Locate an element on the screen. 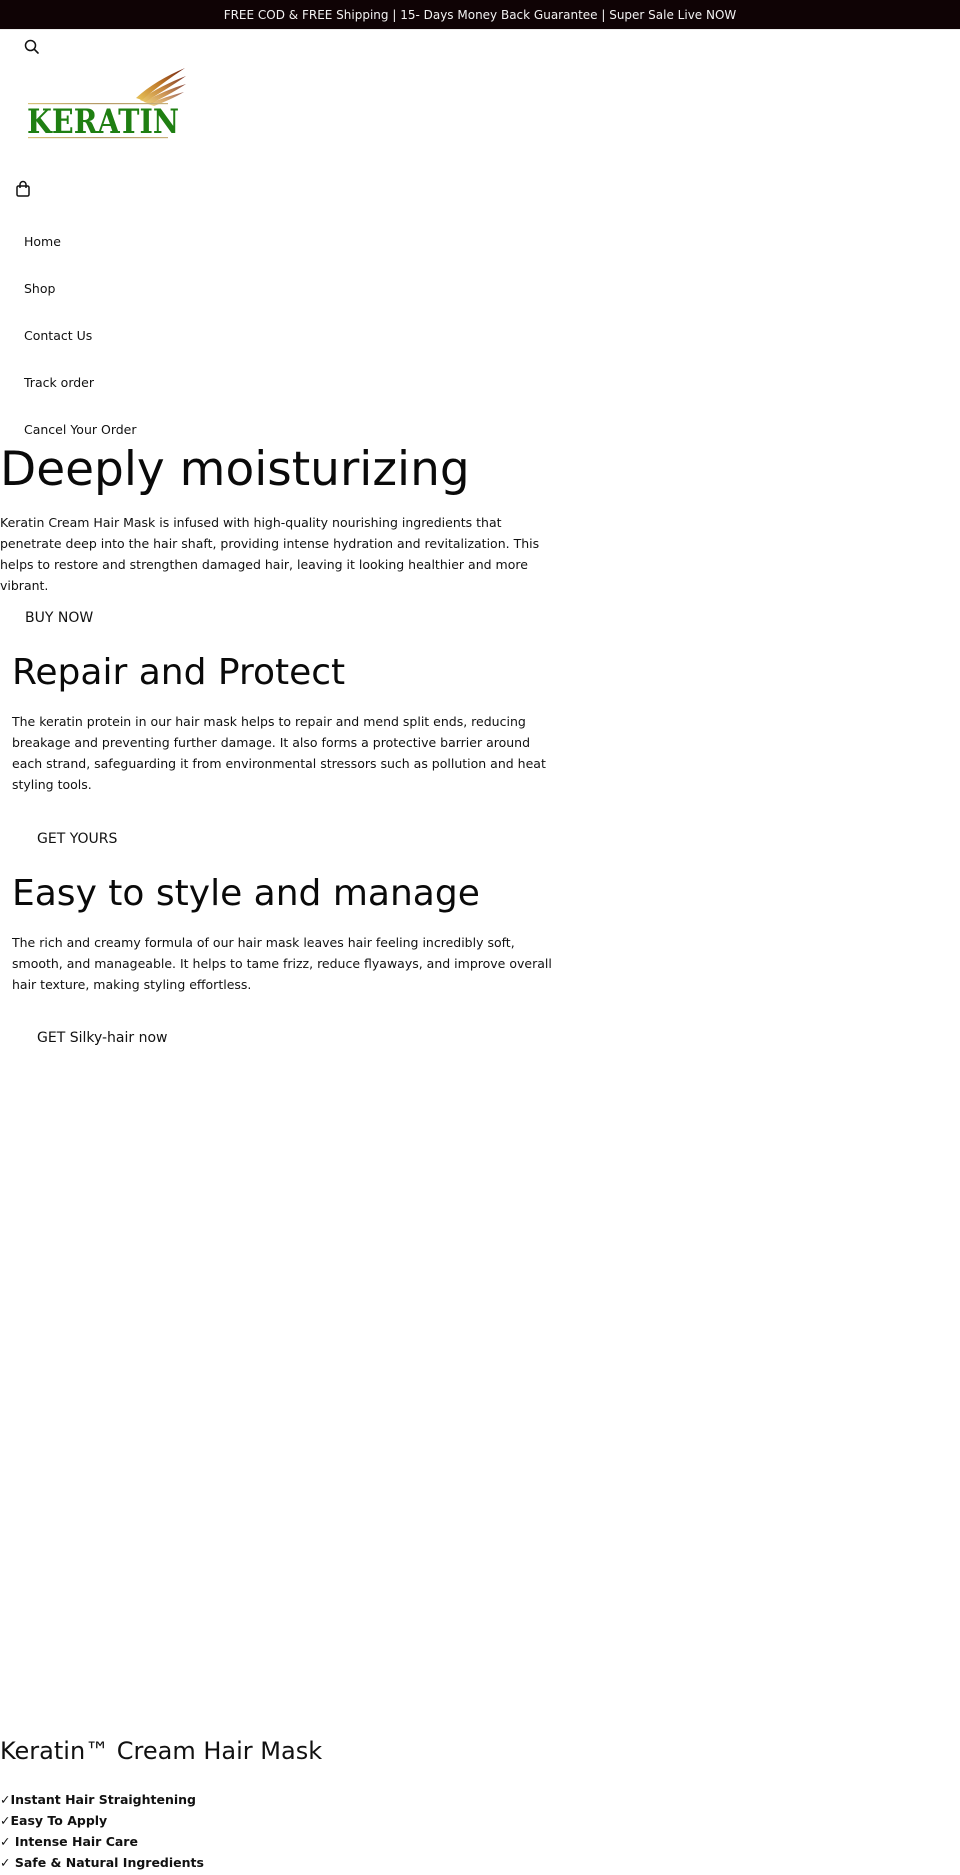  section-heading: Repair and Protect is located at coordinates (179, 672).